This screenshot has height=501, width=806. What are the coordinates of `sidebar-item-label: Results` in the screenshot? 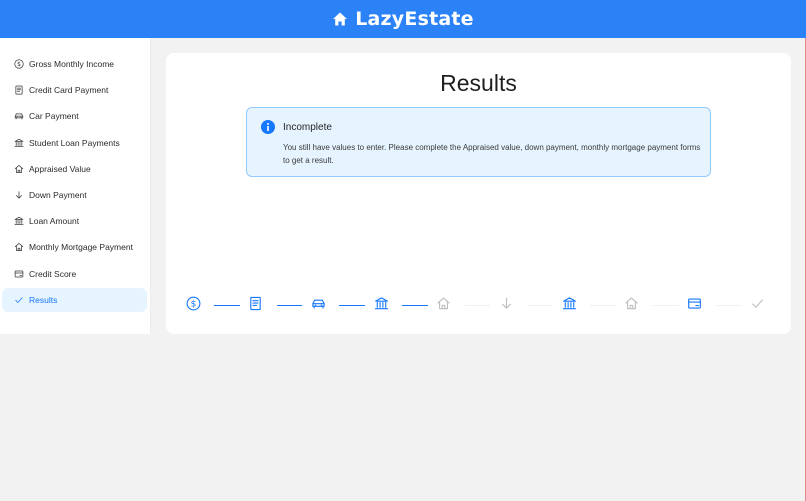 It's located at (43, 299).